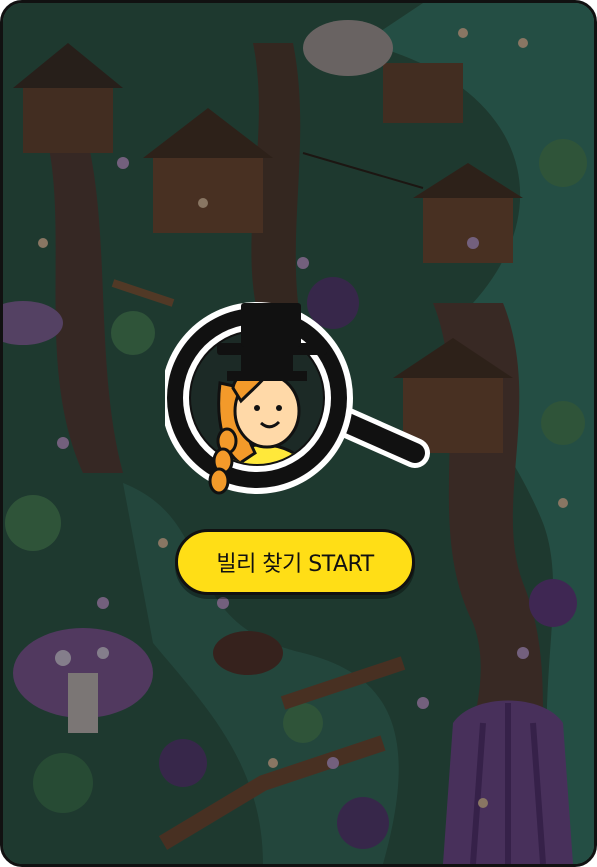 The width and height of the screenshot is (597, 867). I want to click on start-button: 빌리 찾기 START, so click(295, 562).